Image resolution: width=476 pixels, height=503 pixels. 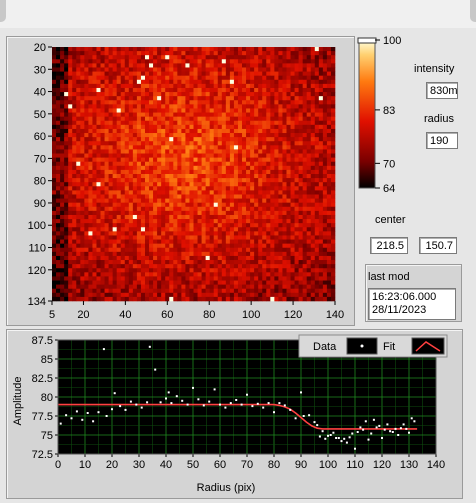 I want to click on colorbar-max-handle, so click(x=367, y=40).